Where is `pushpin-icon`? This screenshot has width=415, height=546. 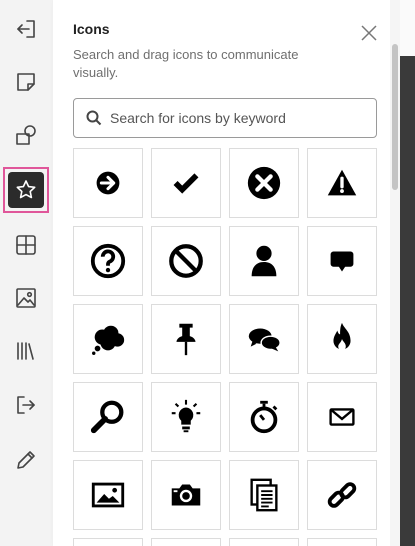
pushpin-icon is located at coordinates (186, 339).